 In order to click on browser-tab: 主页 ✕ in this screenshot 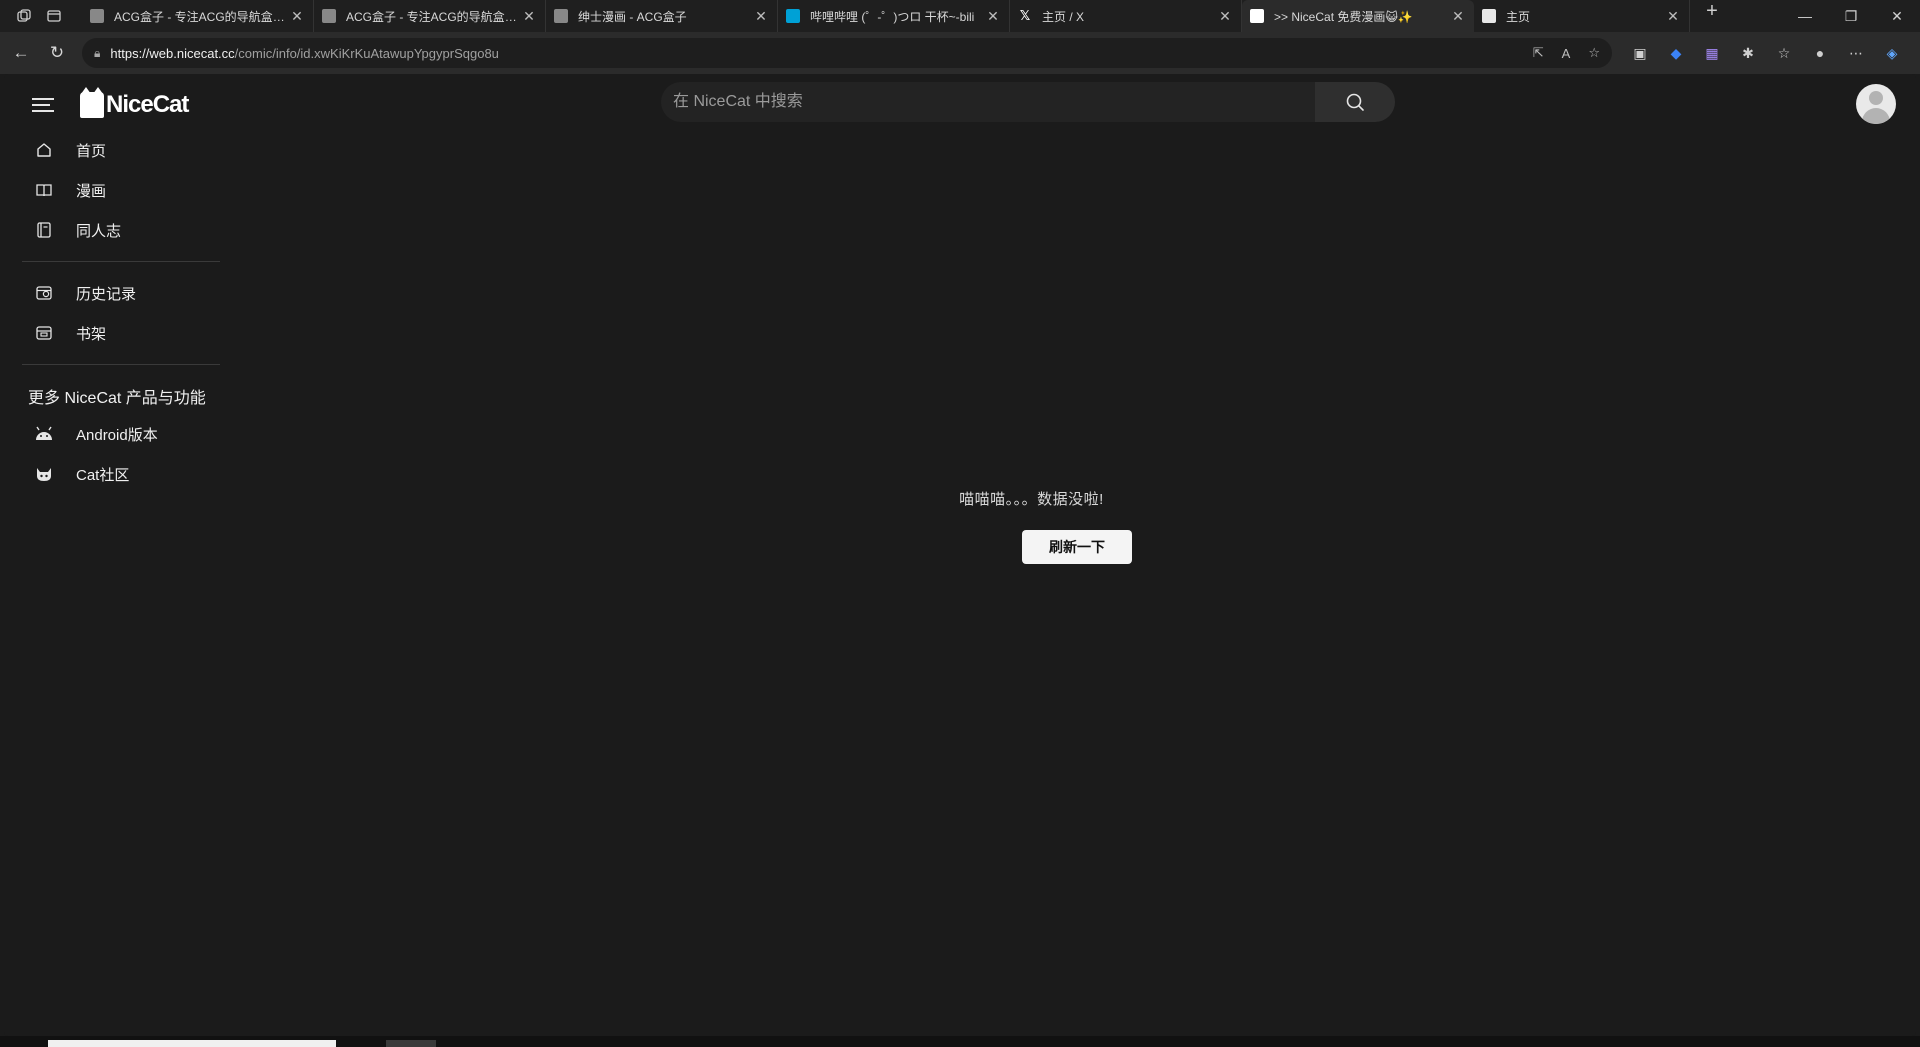, I will do `click(1582, 16)`.